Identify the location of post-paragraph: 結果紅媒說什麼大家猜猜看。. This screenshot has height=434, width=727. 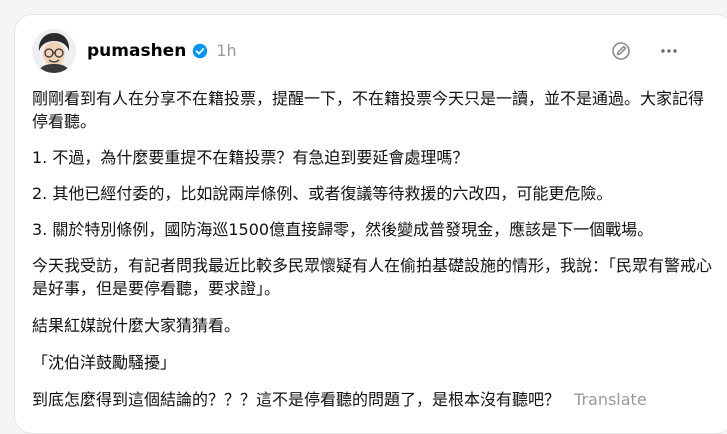
(136, 325).